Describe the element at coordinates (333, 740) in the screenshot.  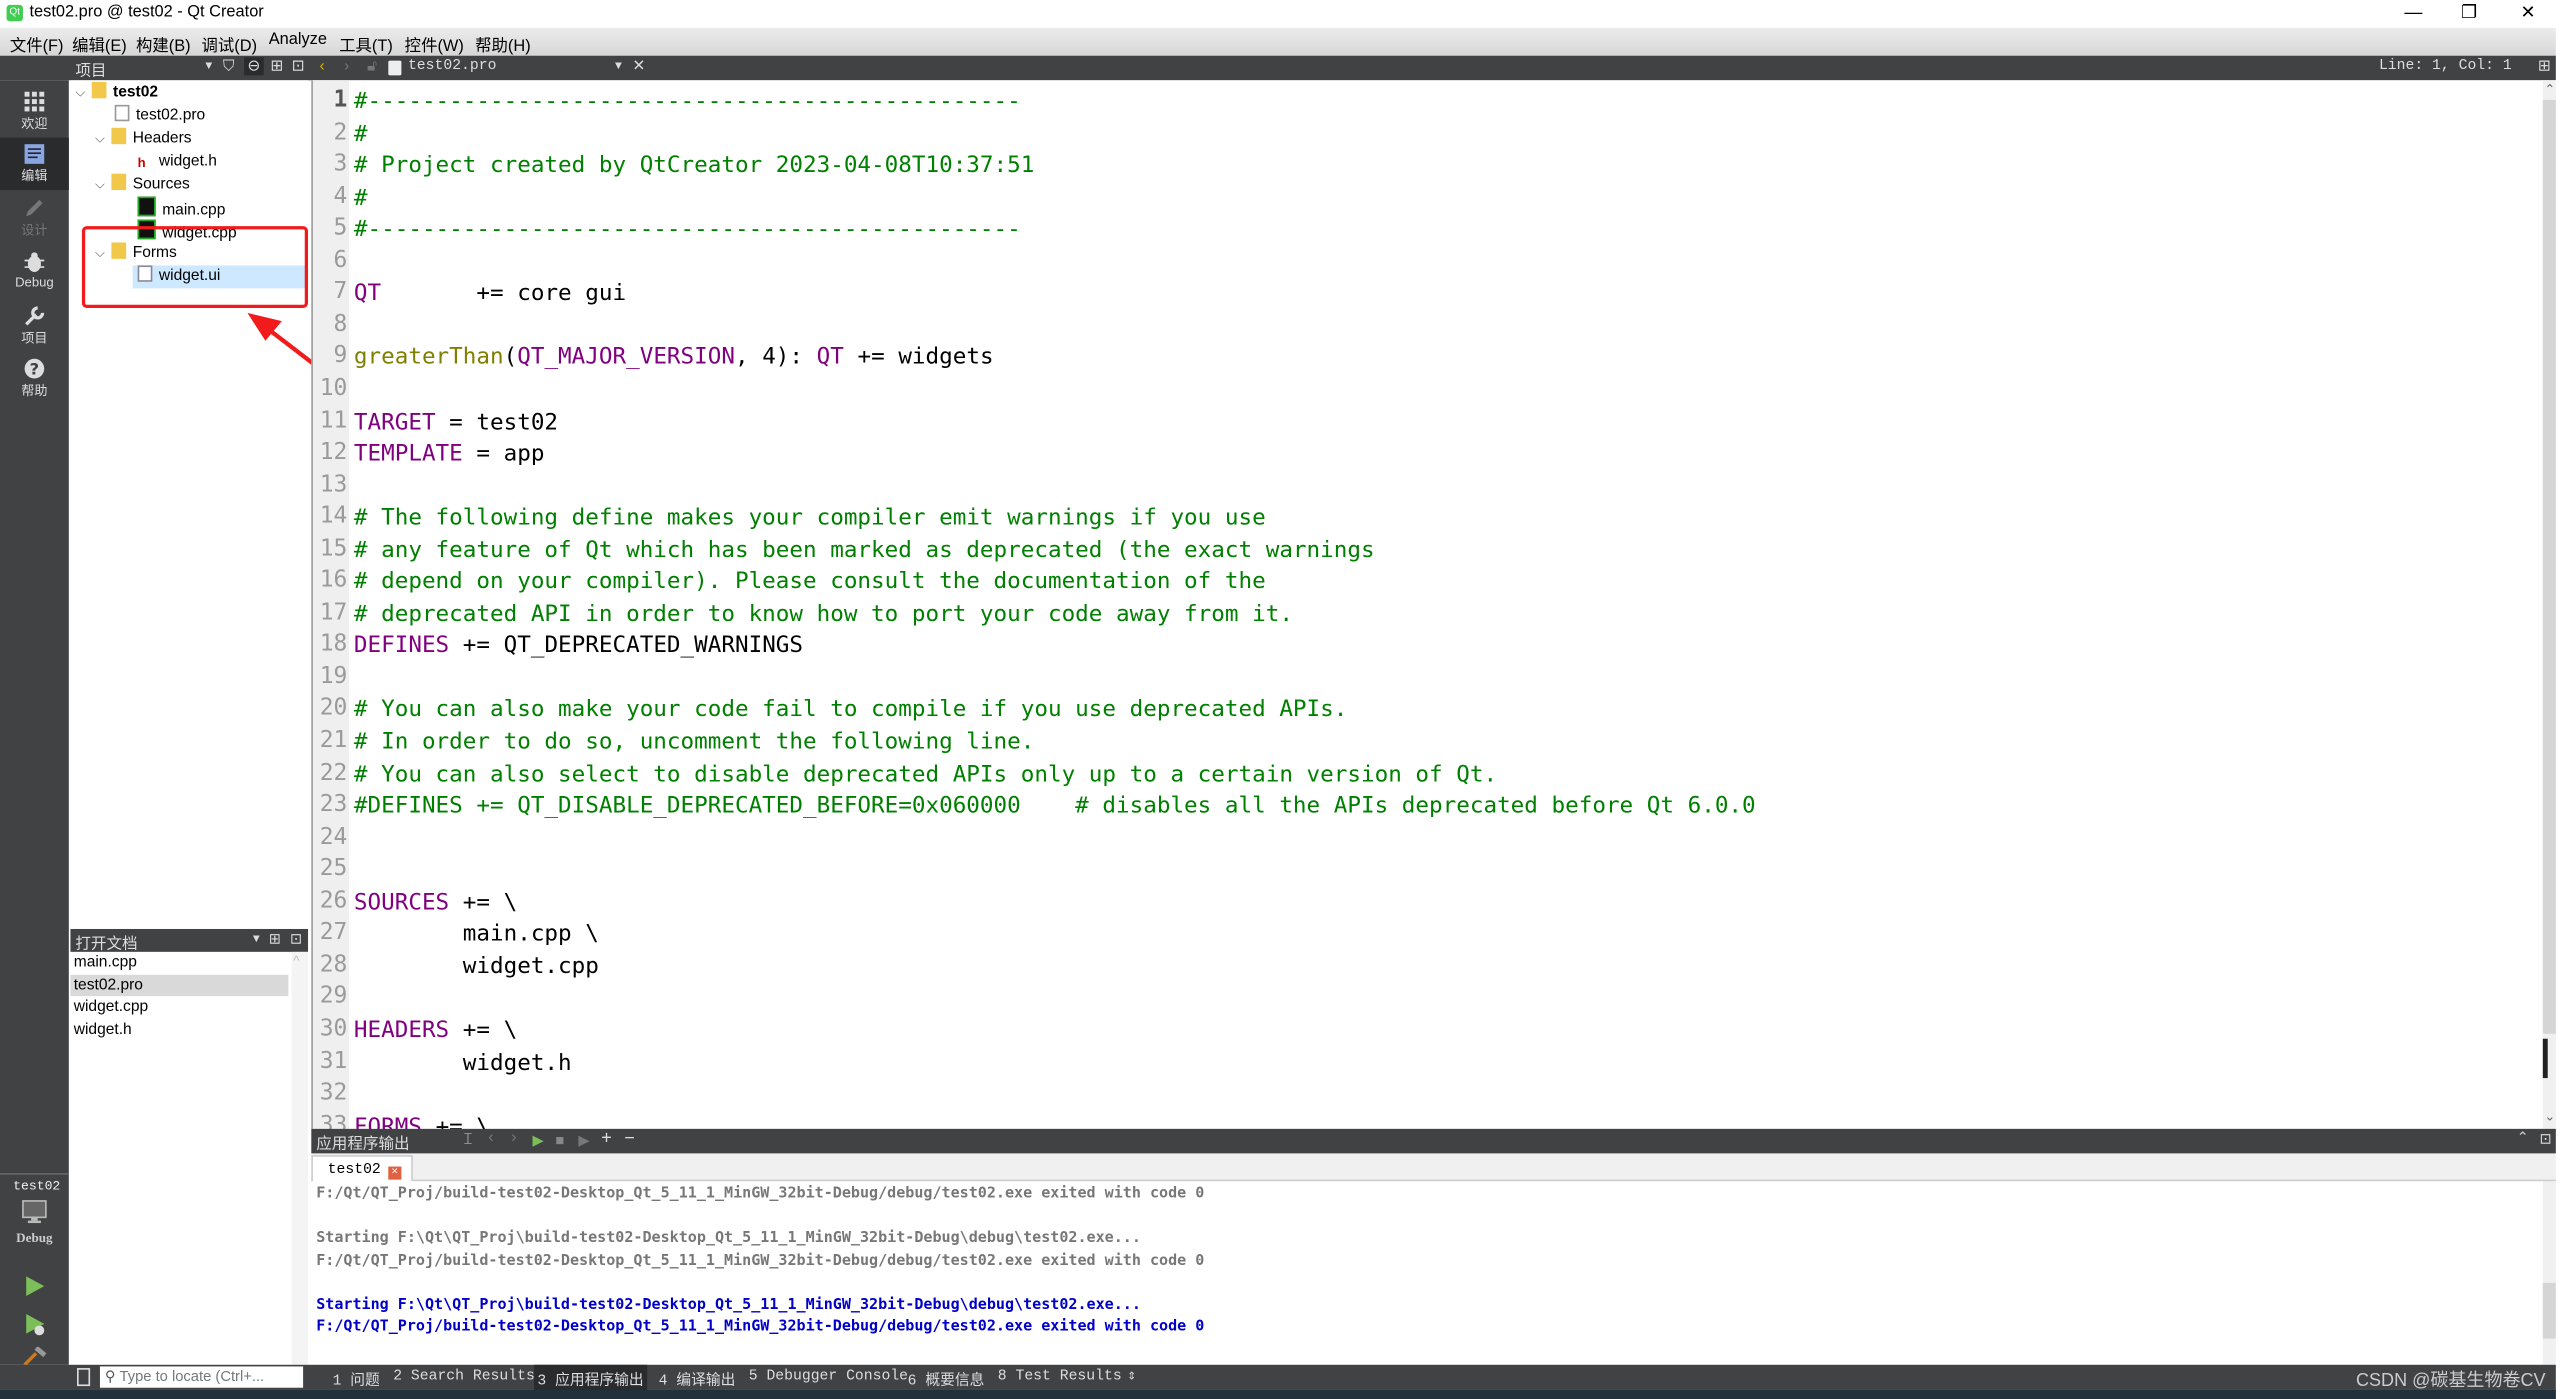
I see `line-number: 21` at that location.